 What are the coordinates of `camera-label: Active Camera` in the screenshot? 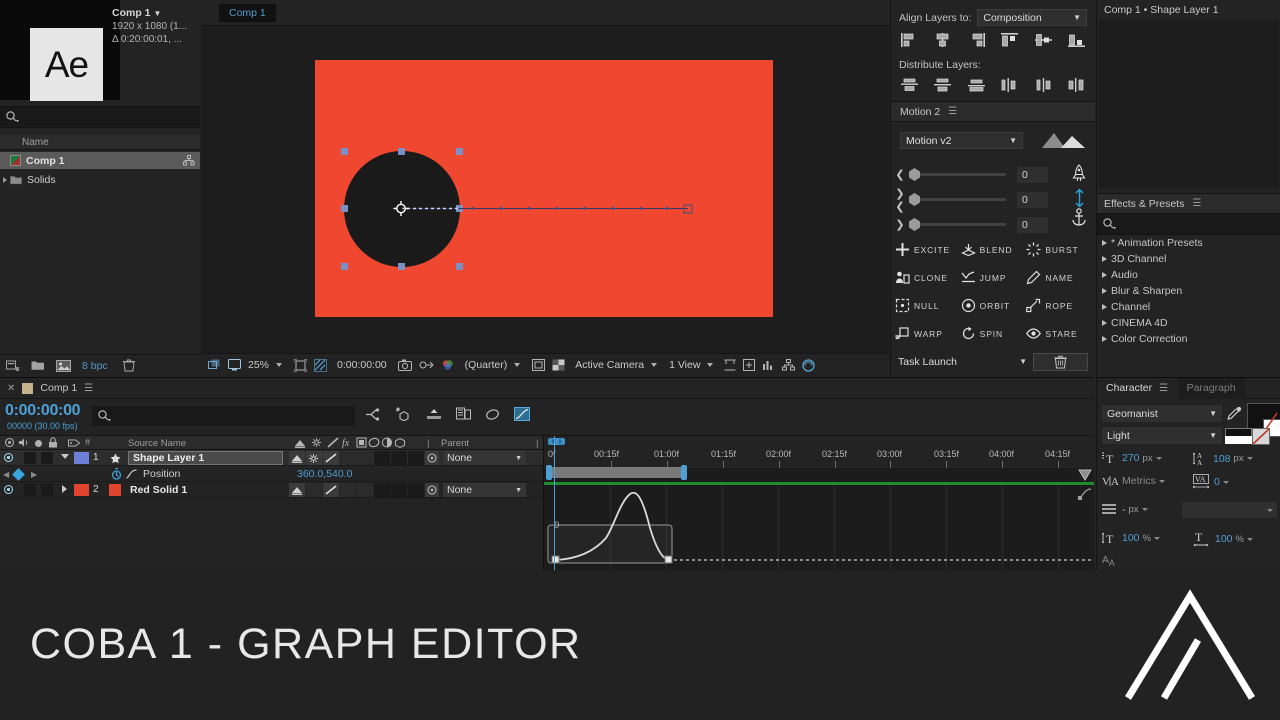 It's located at (609, 365).